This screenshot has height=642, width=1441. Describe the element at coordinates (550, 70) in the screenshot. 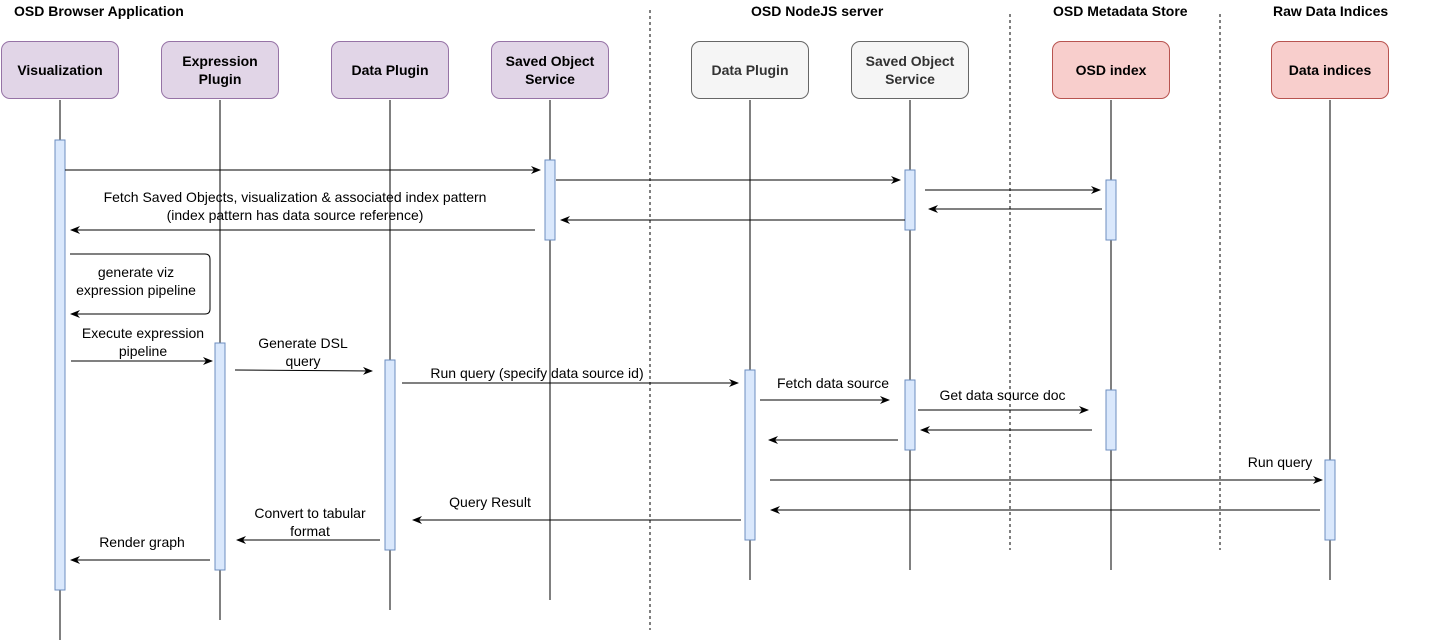

I see `actor-saved-object-service-browser: Saved Object Service` at that location.